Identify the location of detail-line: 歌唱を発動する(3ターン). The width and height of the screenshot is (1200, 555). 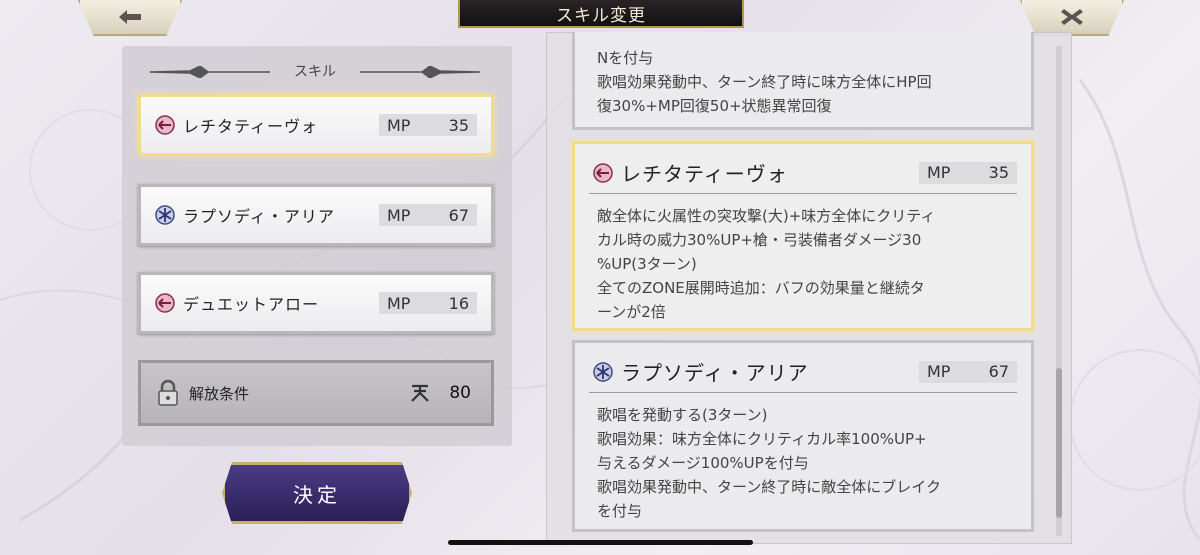
(682, 415).